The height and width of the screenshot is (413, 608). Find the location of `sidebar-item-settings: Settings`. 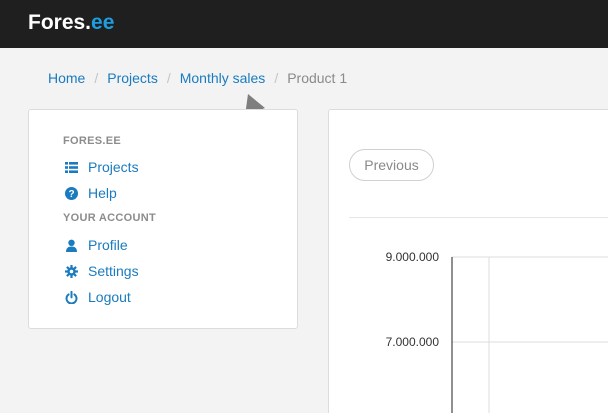

sidebar-item-settings: Settings is located at coordinates (102, 271).